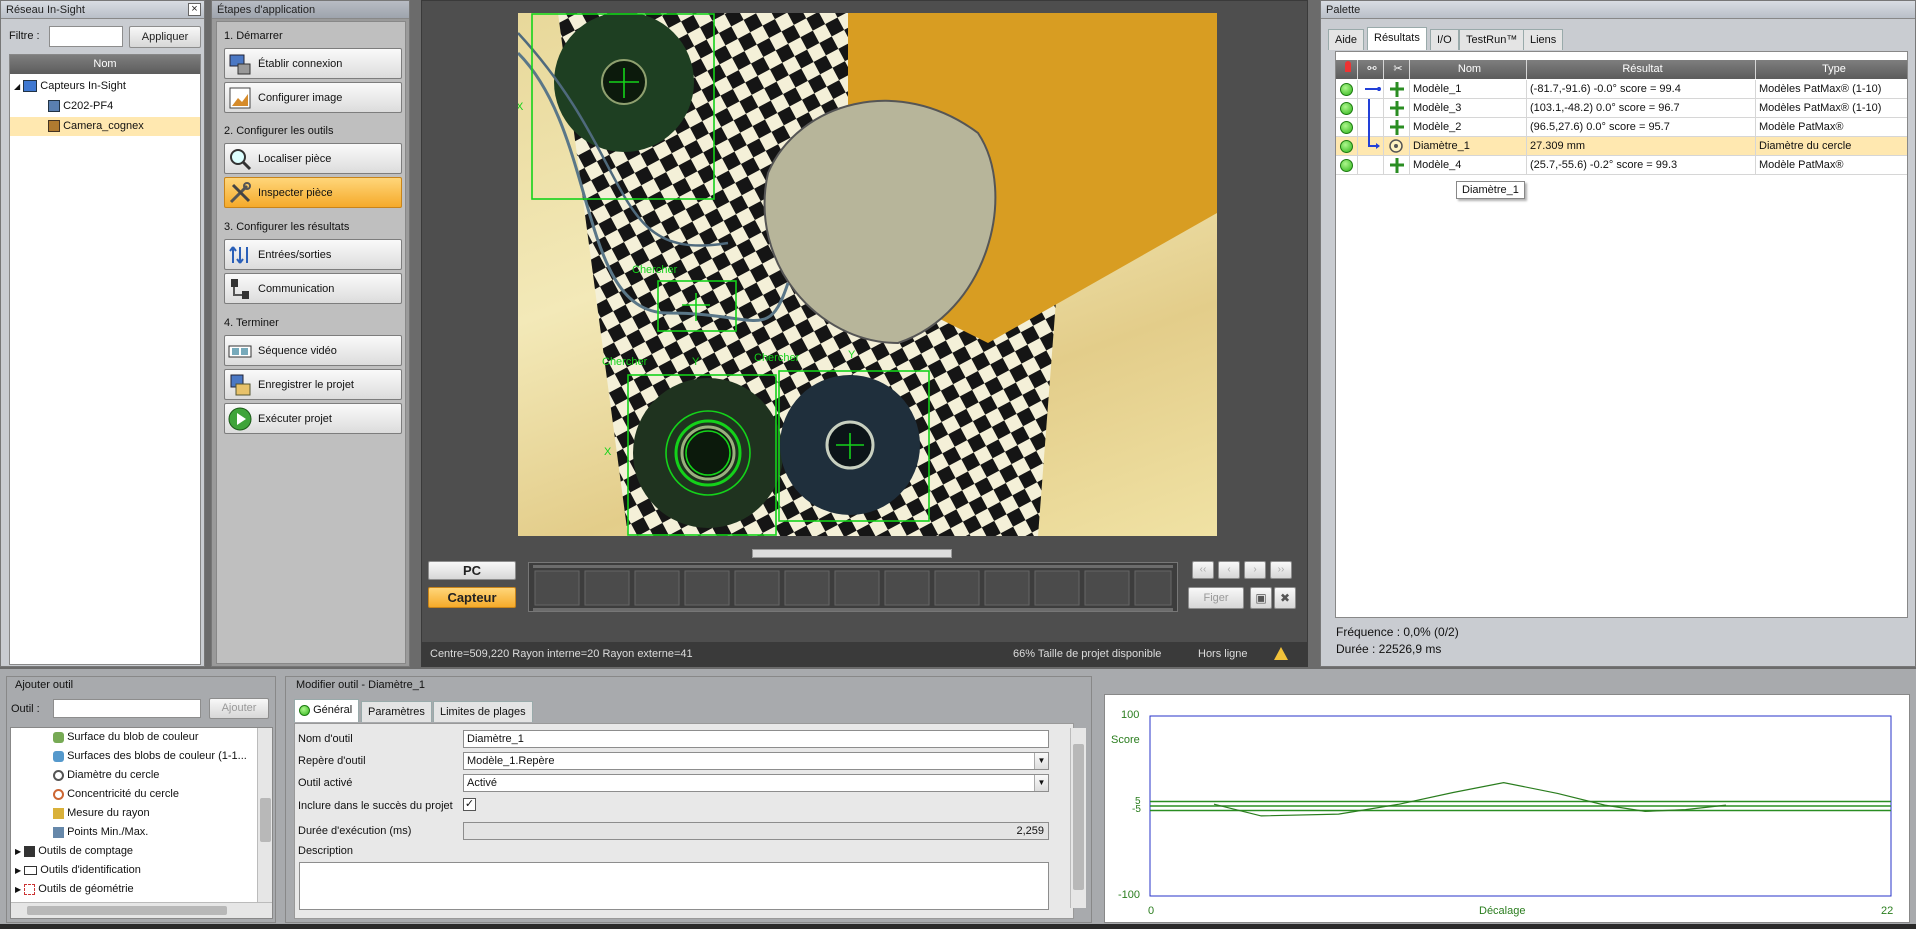  I want to click on tool-frame-label: Repère d'outil, so click(332, 761).